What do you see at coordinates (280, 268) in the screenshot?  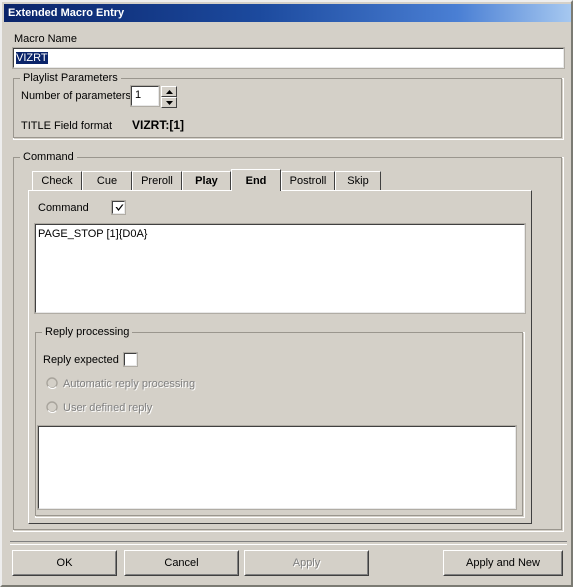 I see `command-text-area: PAGE_STOP [1]{D0A}` at bounding box center [280, 268].